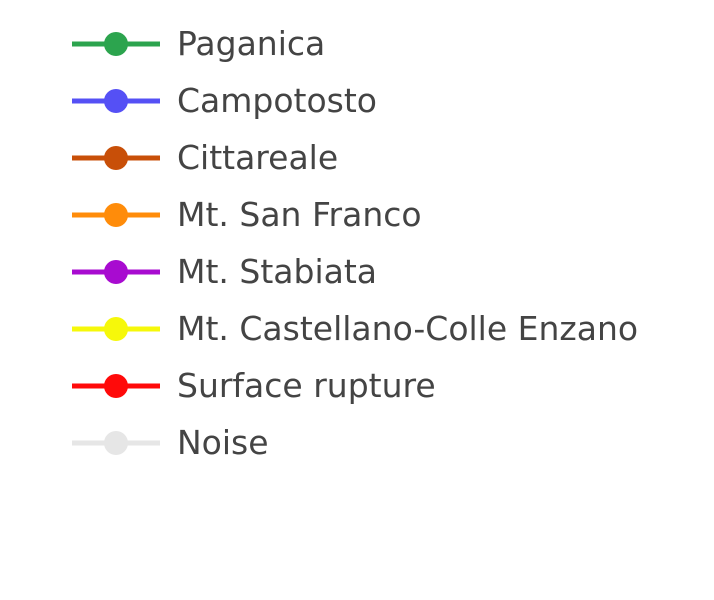 The height and width of the screenshot is (600, 714). Describe the element at coordinates (408, 328) in the screenshot. I see `legend-label-mt-castellano-colle-enzano: Mt. Castellano-Colle Enzano` at that location.